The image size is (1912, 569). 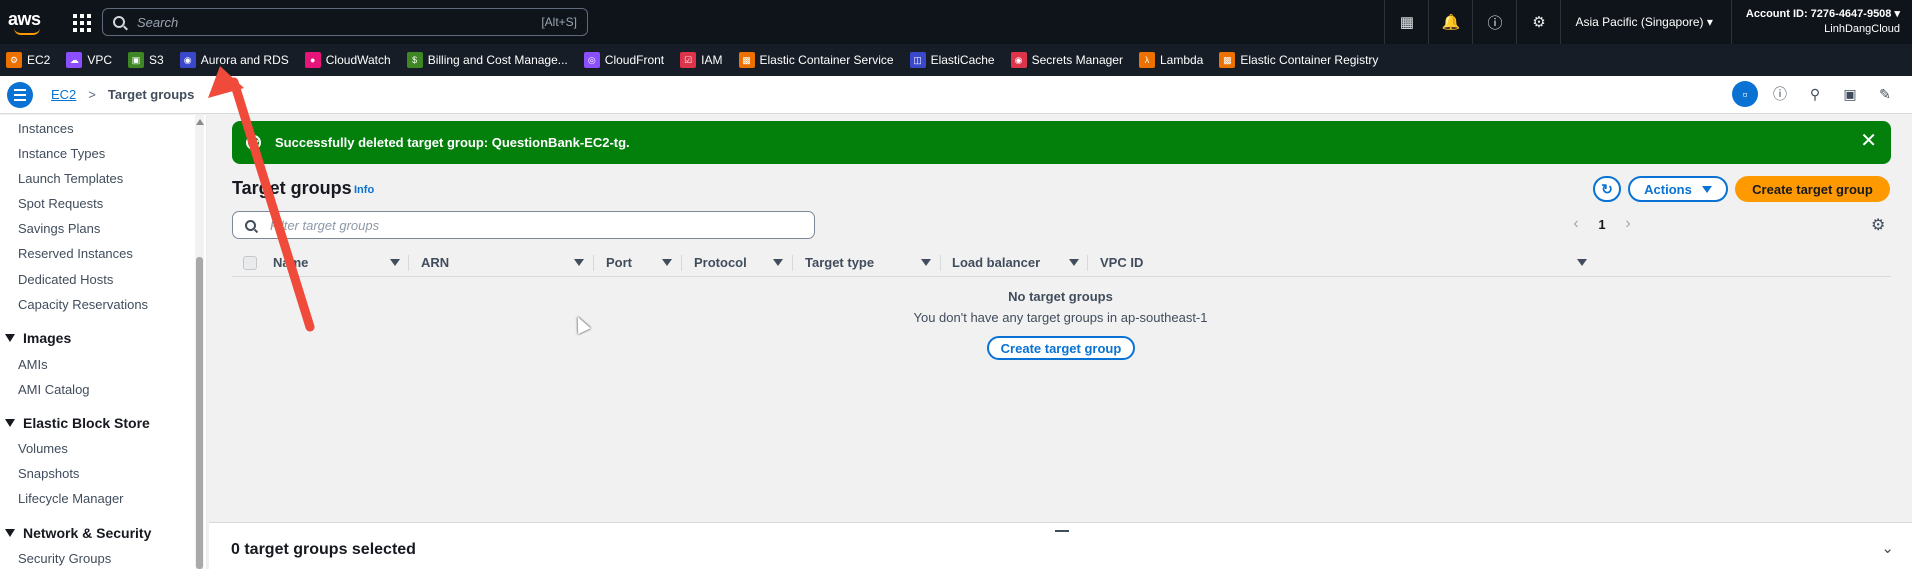 What do you see at coordinates (71, 498) in the screenshot?
I see `sidebar-item-lifecycle-manager: Lifecycle Manager` at bounding box center [71, 498].